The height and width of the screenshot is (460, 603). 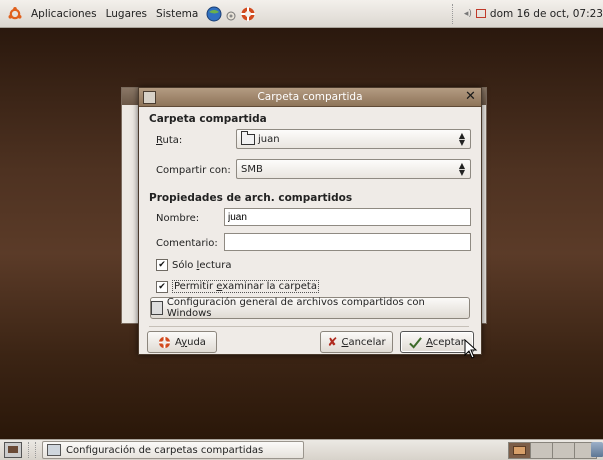 I want to click on accept-check-icon, so click(x=415, y=342).